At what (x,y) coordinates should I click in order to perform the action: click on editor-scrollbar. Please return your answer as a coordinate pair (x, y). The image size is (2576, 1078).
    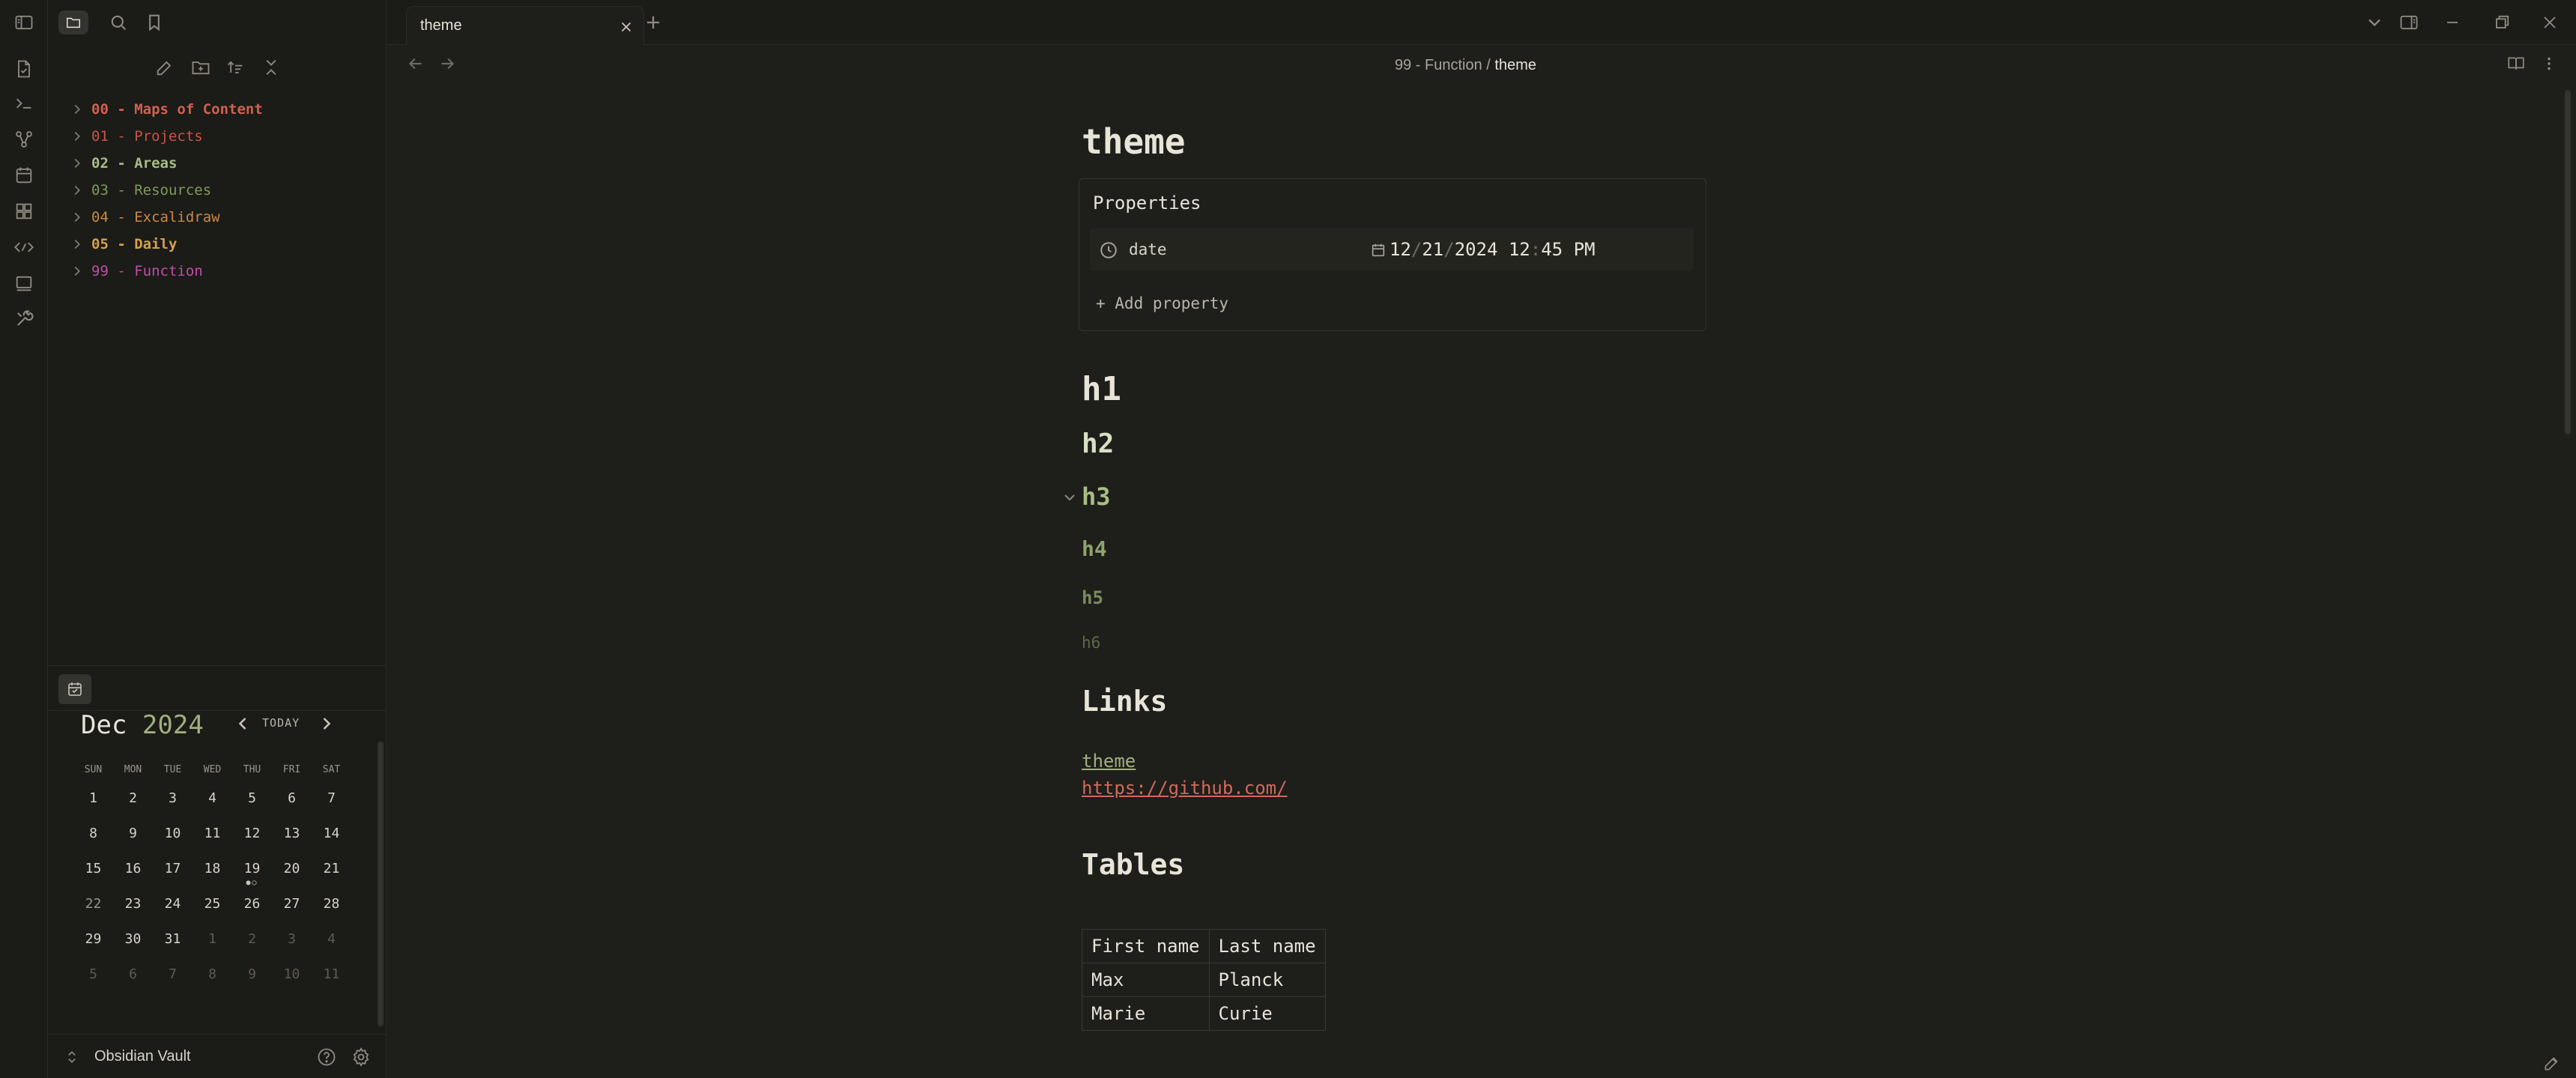
    Looking at the image, I should click on (2568, 262).